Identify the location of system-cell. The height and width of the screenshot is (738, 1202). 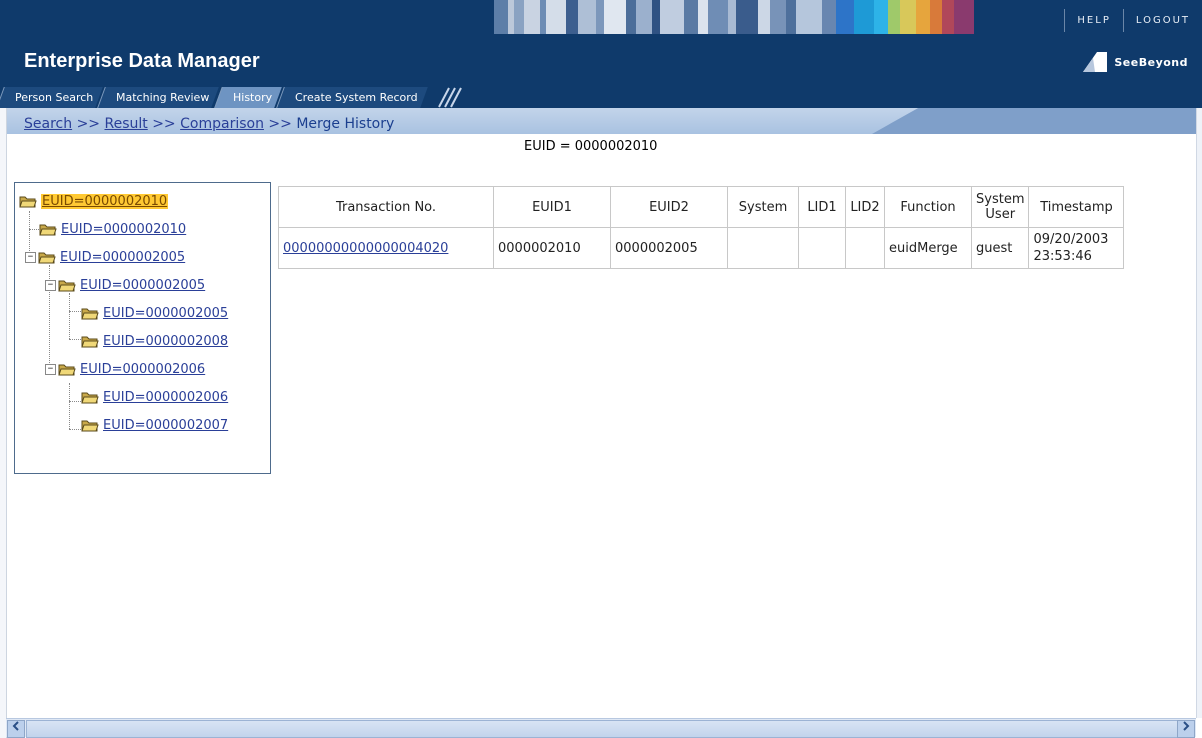
(763, 248).